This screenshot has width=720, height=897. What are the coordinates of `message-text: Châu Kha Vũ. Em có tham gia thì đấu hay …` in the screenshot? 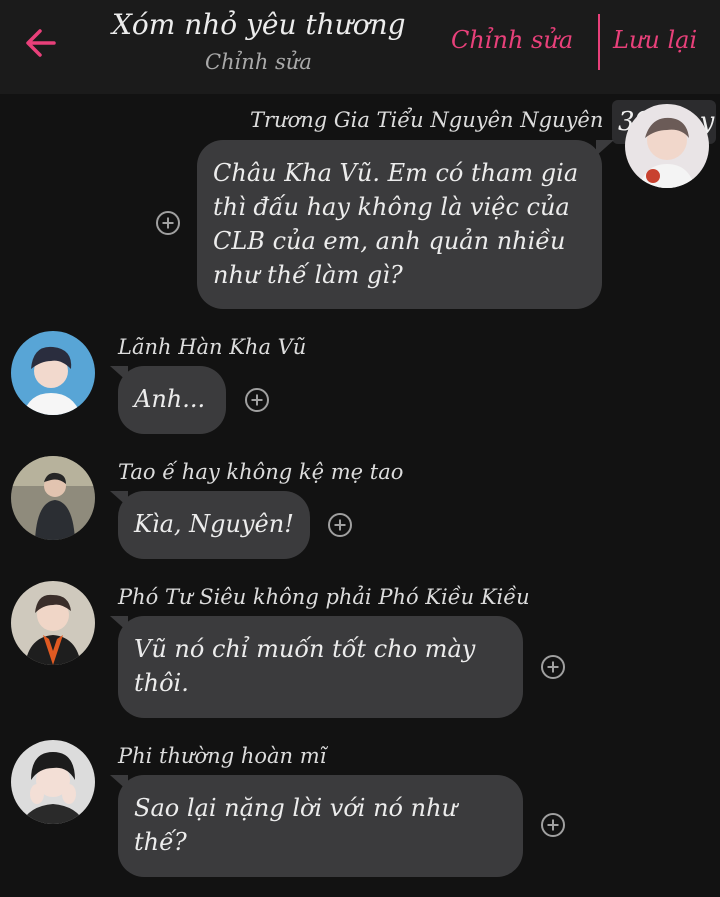 It's located at (396, 224).